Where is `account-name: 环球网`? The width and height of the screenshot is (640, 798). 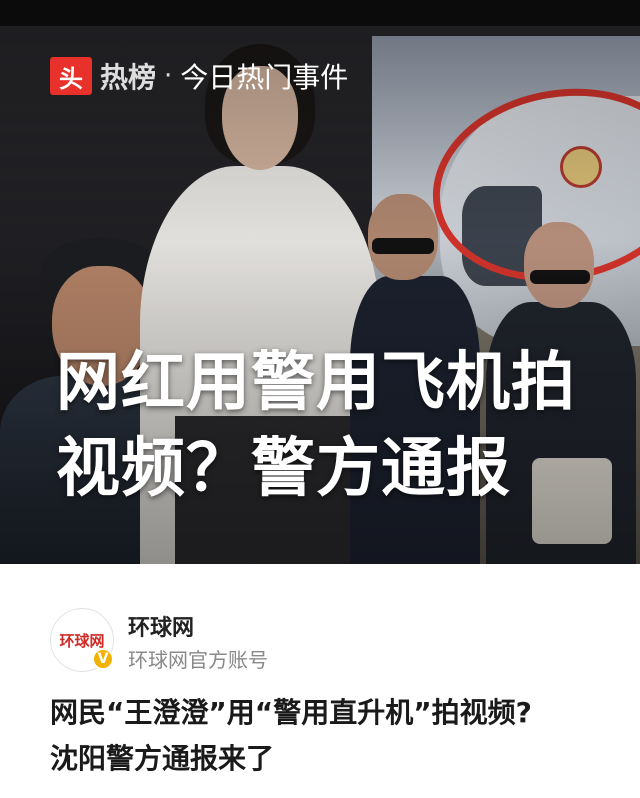 account-name: 环球网 is located at coordinates (161, 626).